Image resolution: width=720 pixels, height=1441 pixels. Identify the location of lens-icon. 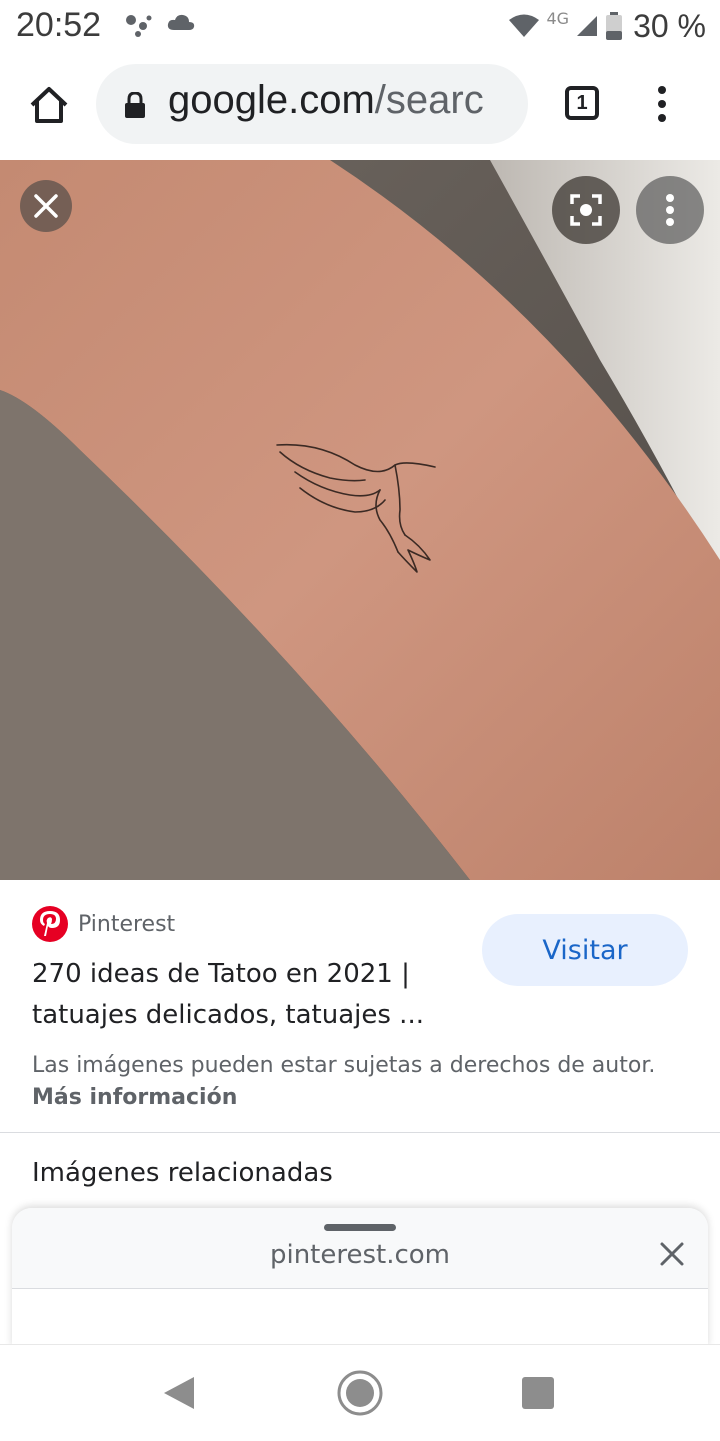
(586, 210).